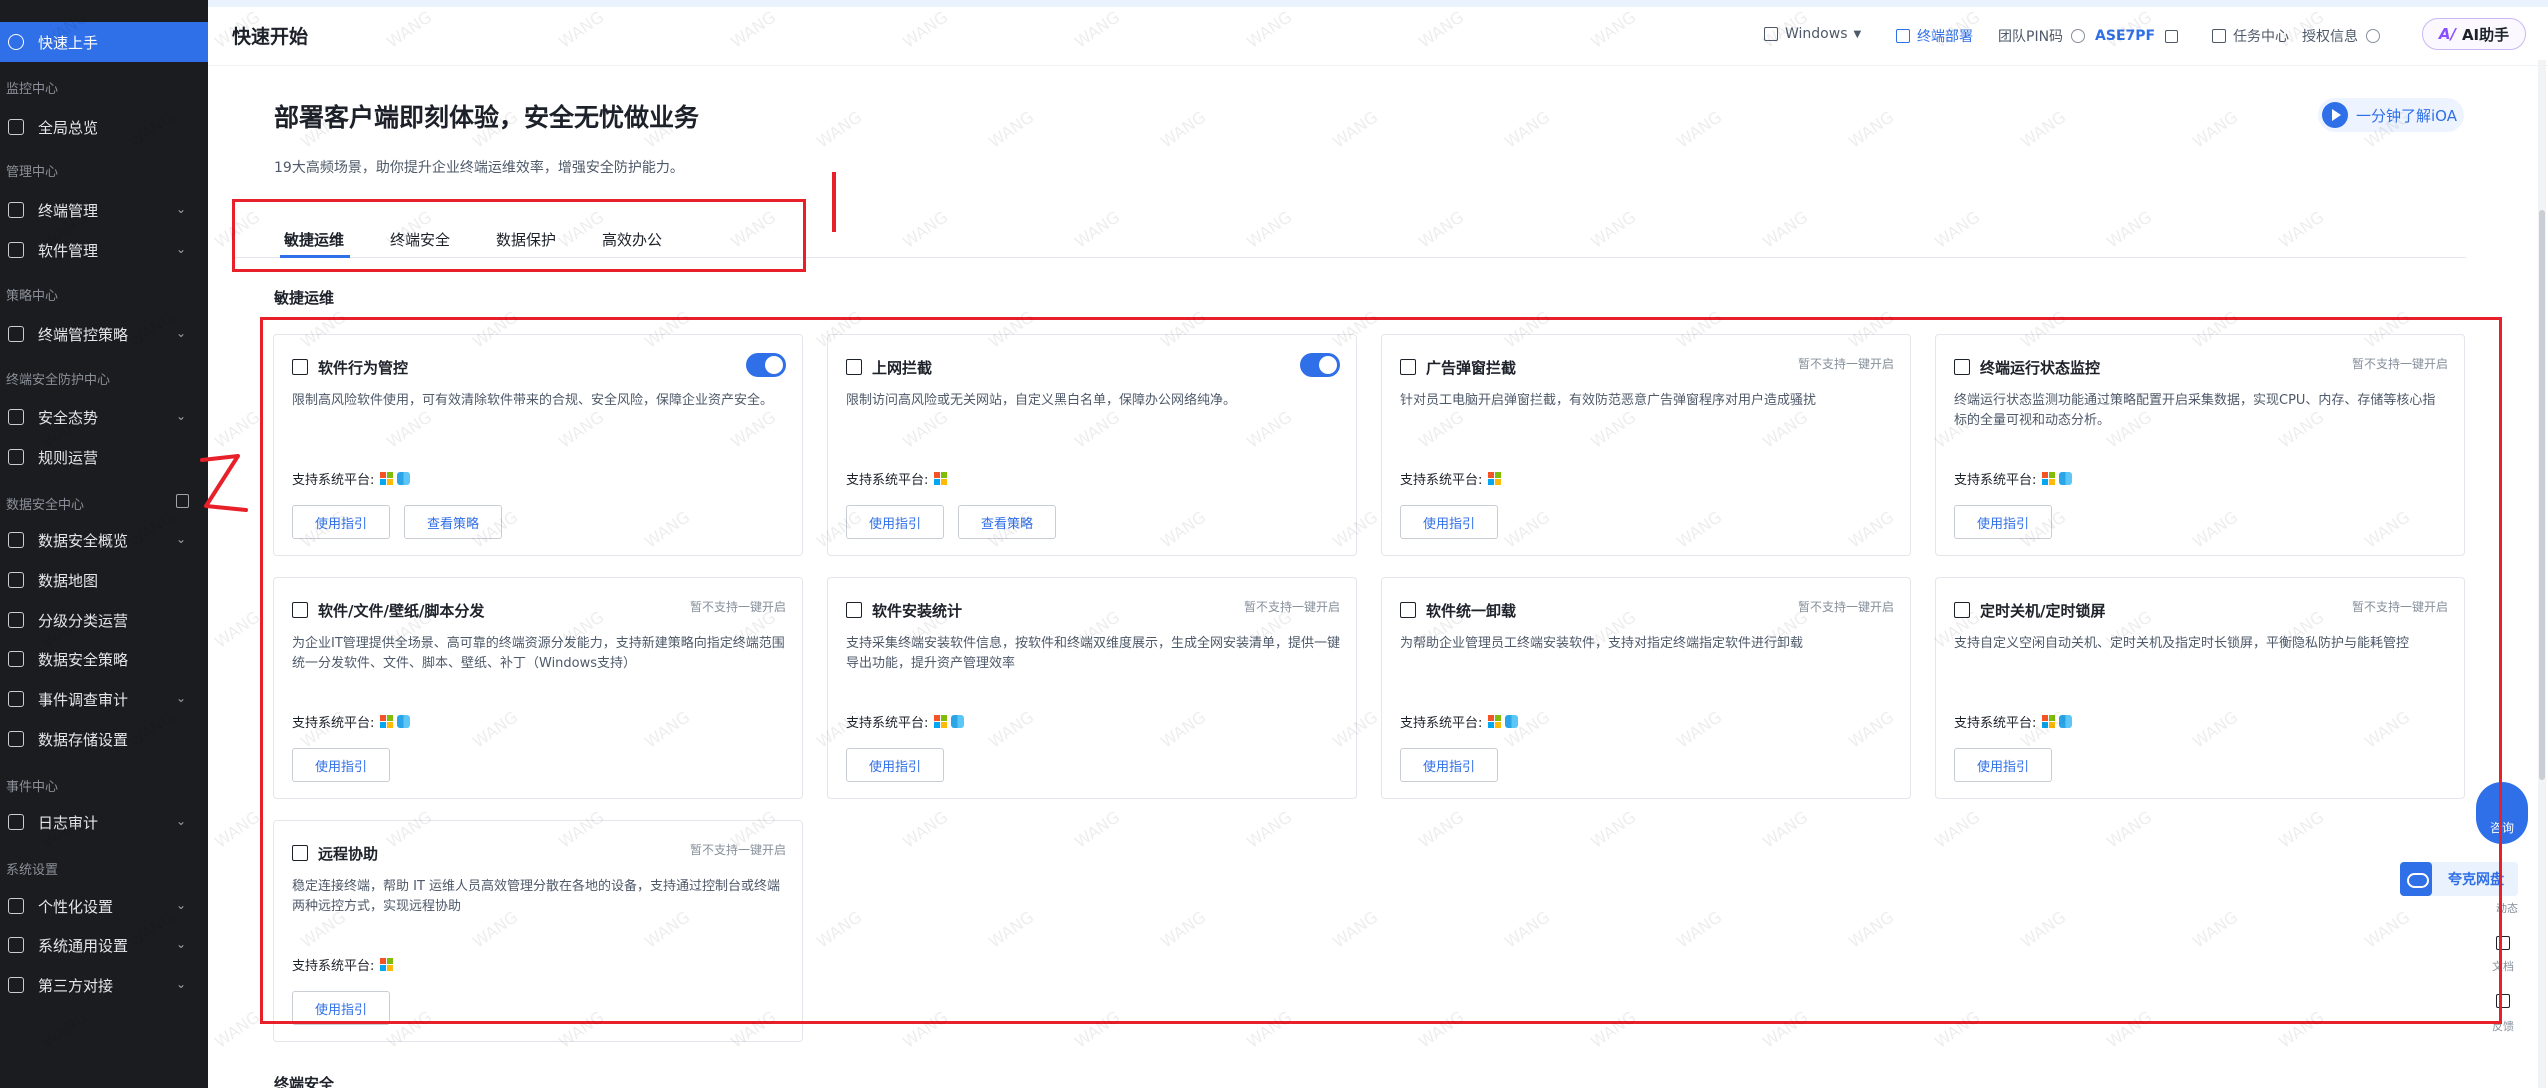  I want to click on learn-ioa-button: 一分钟了解iOA, so click(2391, 115).